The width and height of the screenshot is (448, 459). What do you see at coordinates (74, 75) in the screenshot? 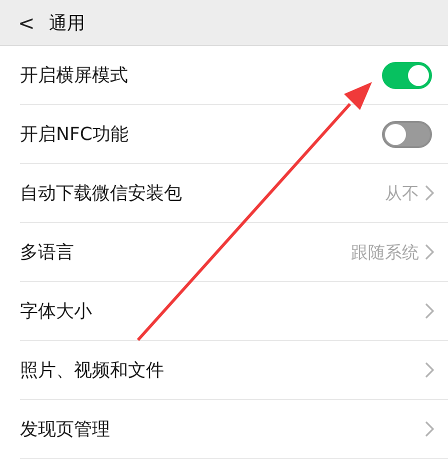
I see `setting-label: 开启横屏模式` at bounding box center [74, 75].